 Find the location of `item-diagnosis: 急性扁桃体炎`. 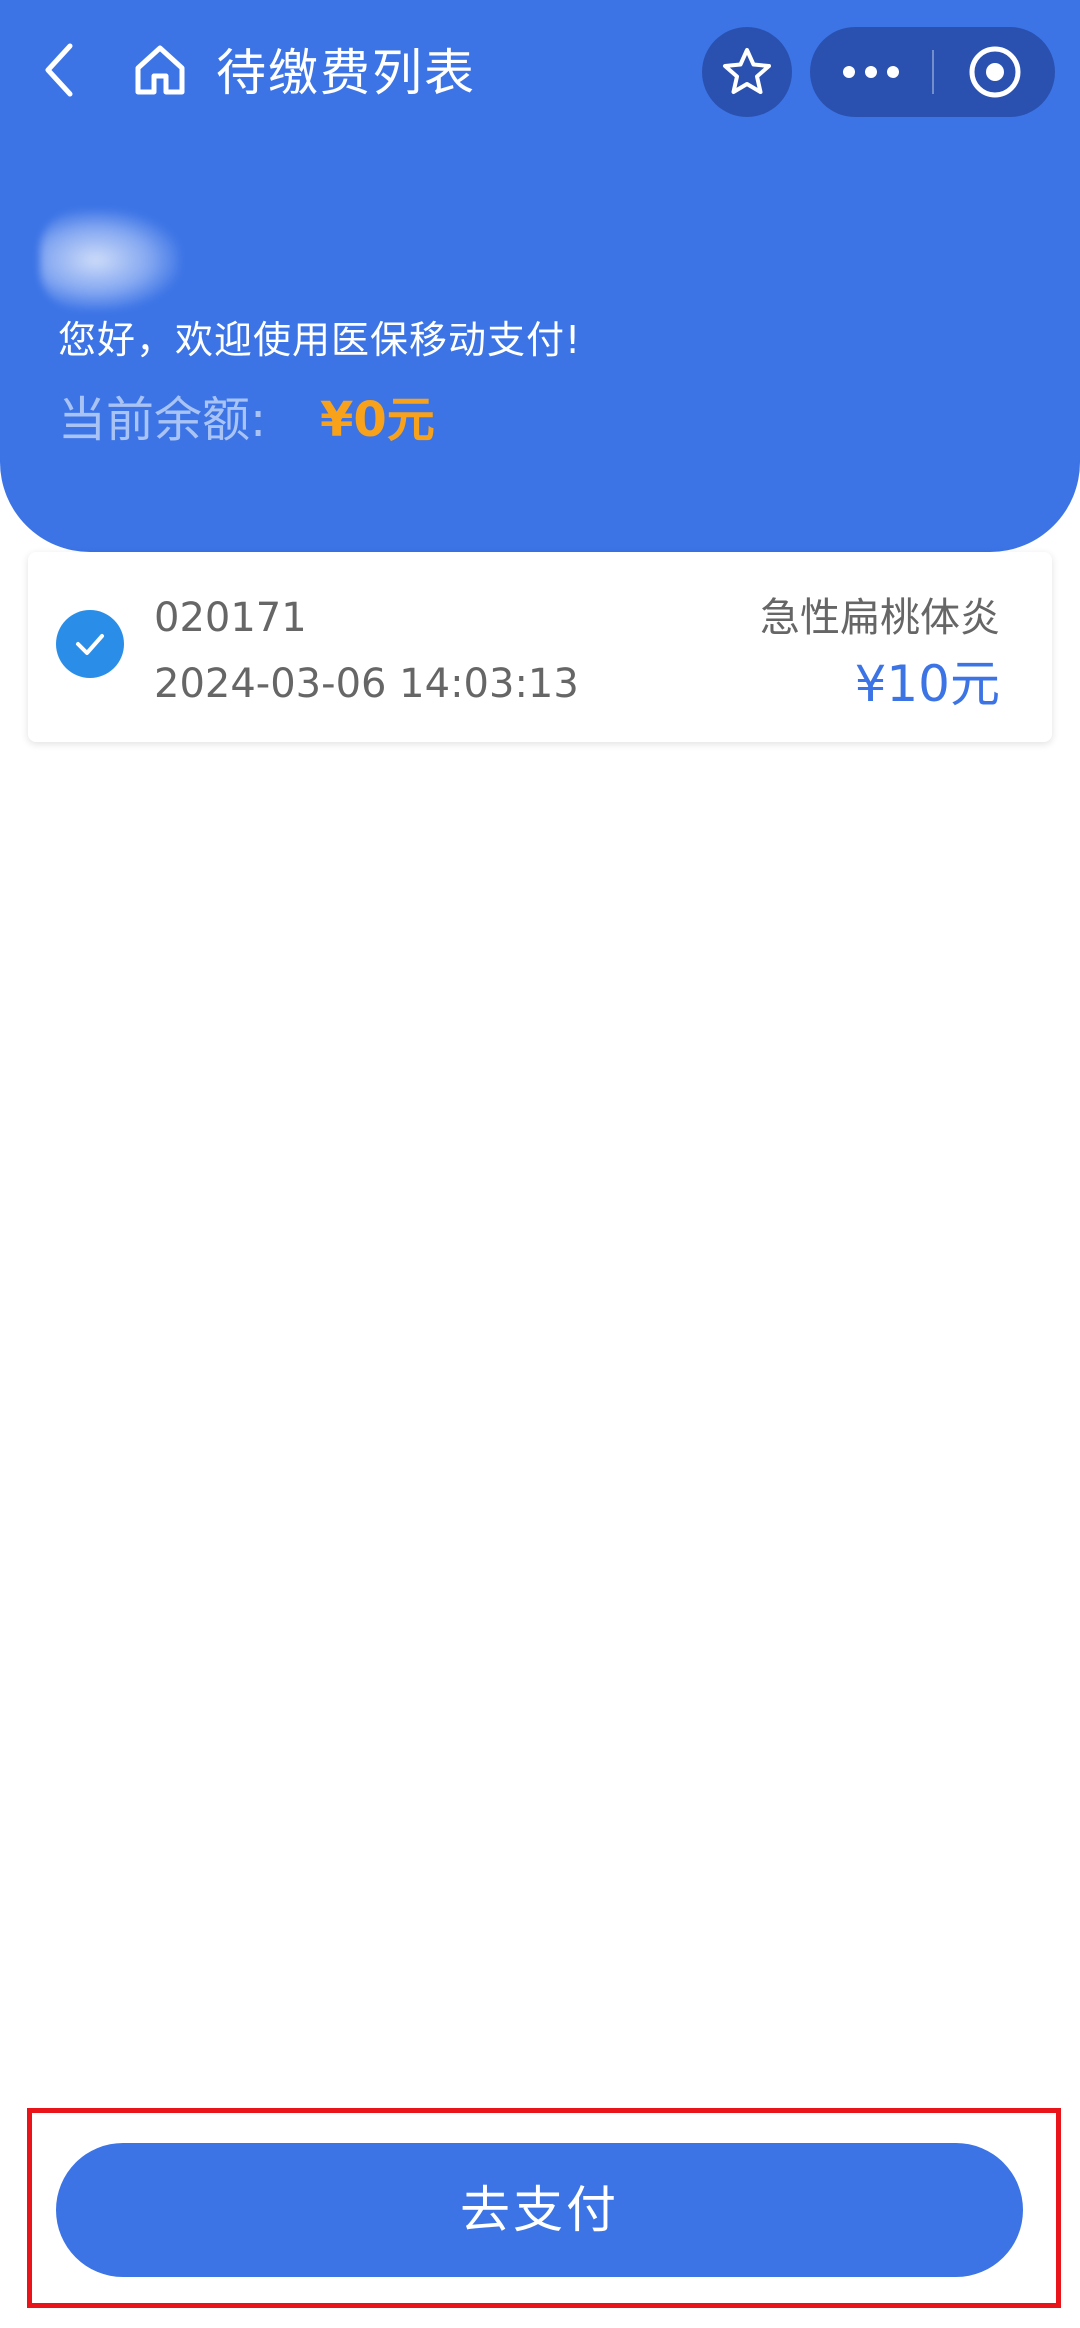

item-diagnosis: 急性扁桃体炎 is located at coordinates (880, 618).